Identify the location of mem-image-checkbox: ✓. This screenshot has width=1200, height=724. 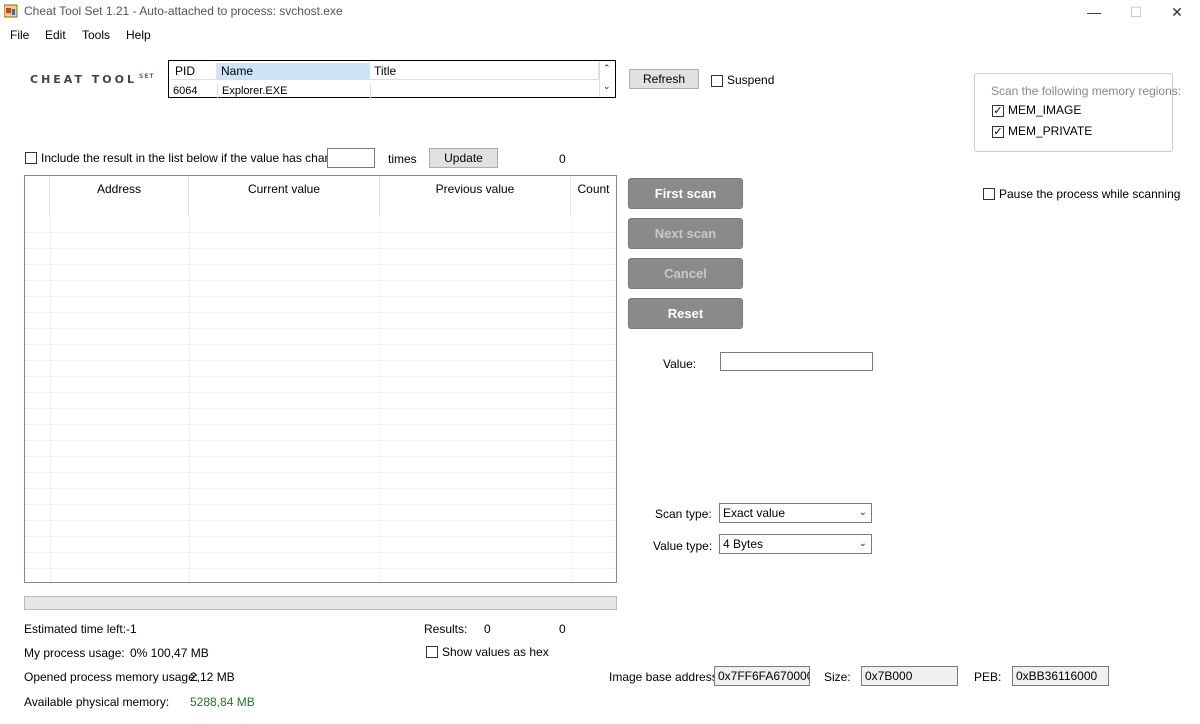
(998, 111).